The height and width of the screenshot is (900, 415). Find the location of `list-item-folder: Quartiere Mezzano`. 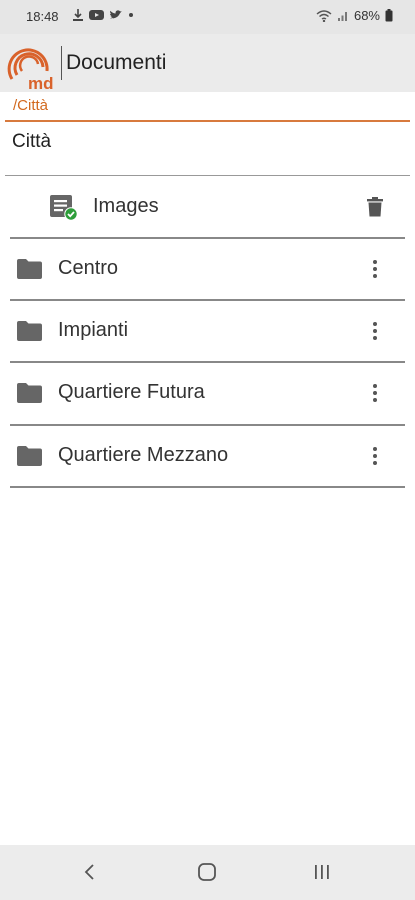

list-item-folder: Quartiere Mezzano is located at coordinates (207, 456).